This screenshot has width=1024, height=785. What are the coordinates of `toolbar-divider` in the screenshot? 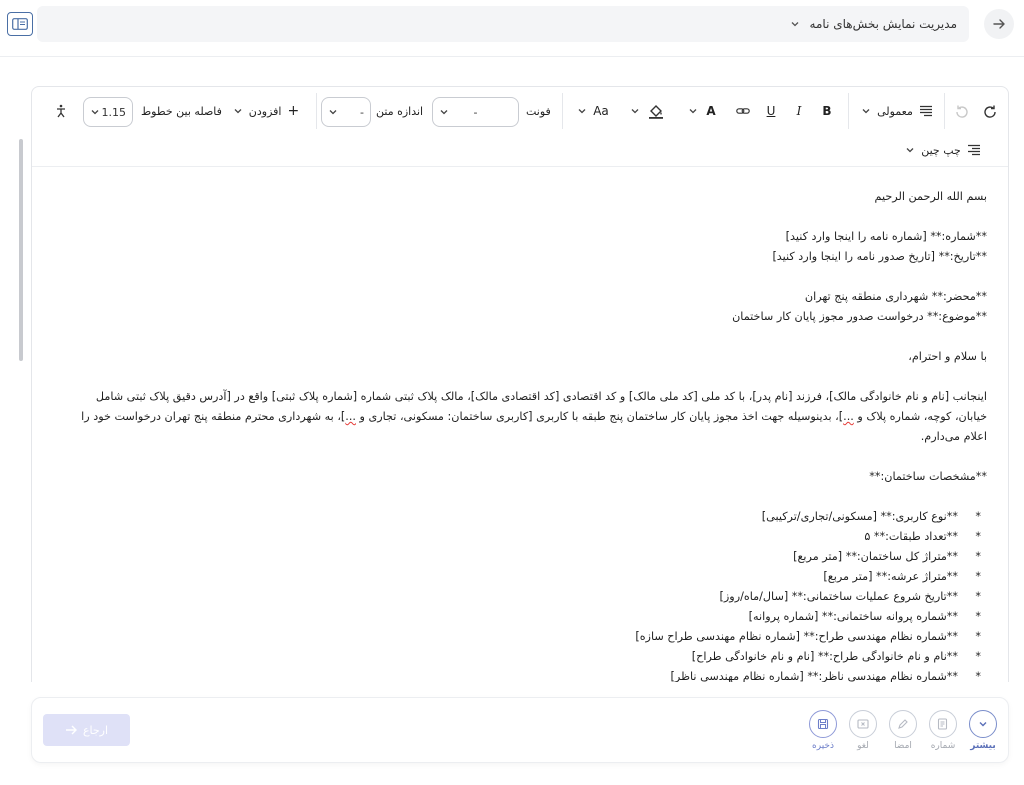 It's located at (520, 166).